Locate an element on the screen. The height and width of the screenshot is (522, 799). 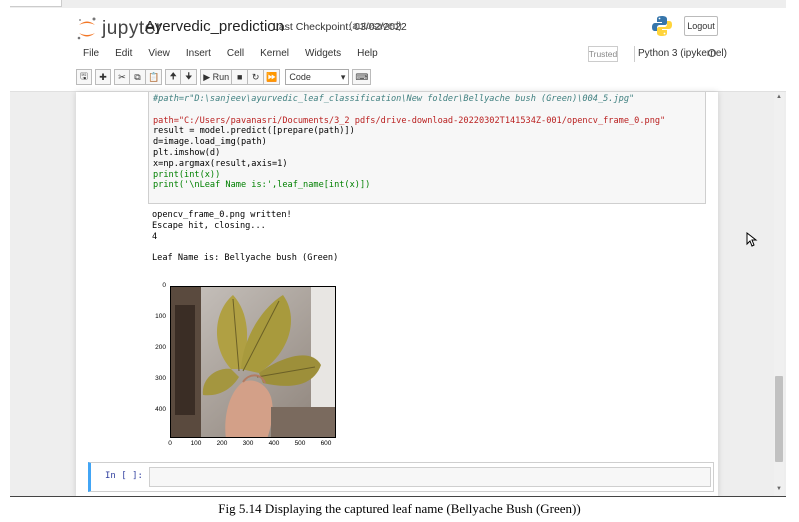
fast-forward-icon: ⏩ is located at coordinates (272, 76).